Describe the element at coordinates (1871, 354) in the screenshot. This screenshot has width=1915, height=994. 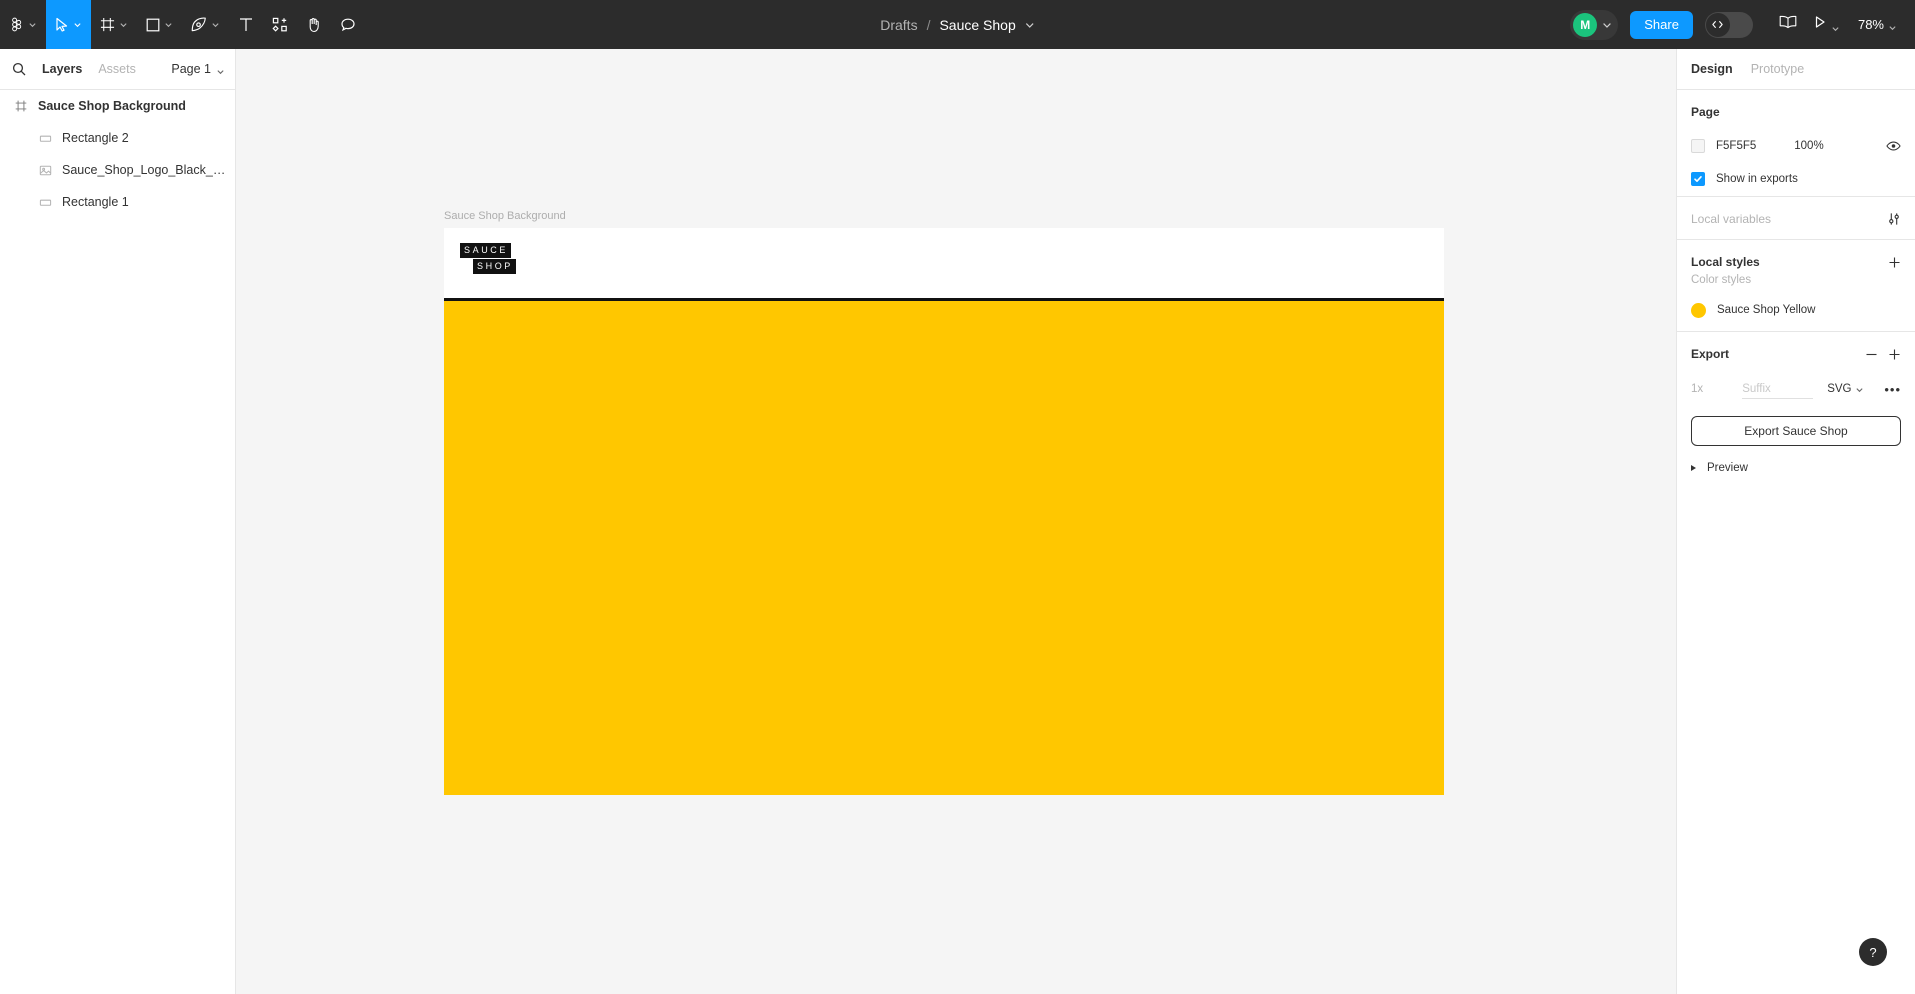
I see `minus-icon` at that location.